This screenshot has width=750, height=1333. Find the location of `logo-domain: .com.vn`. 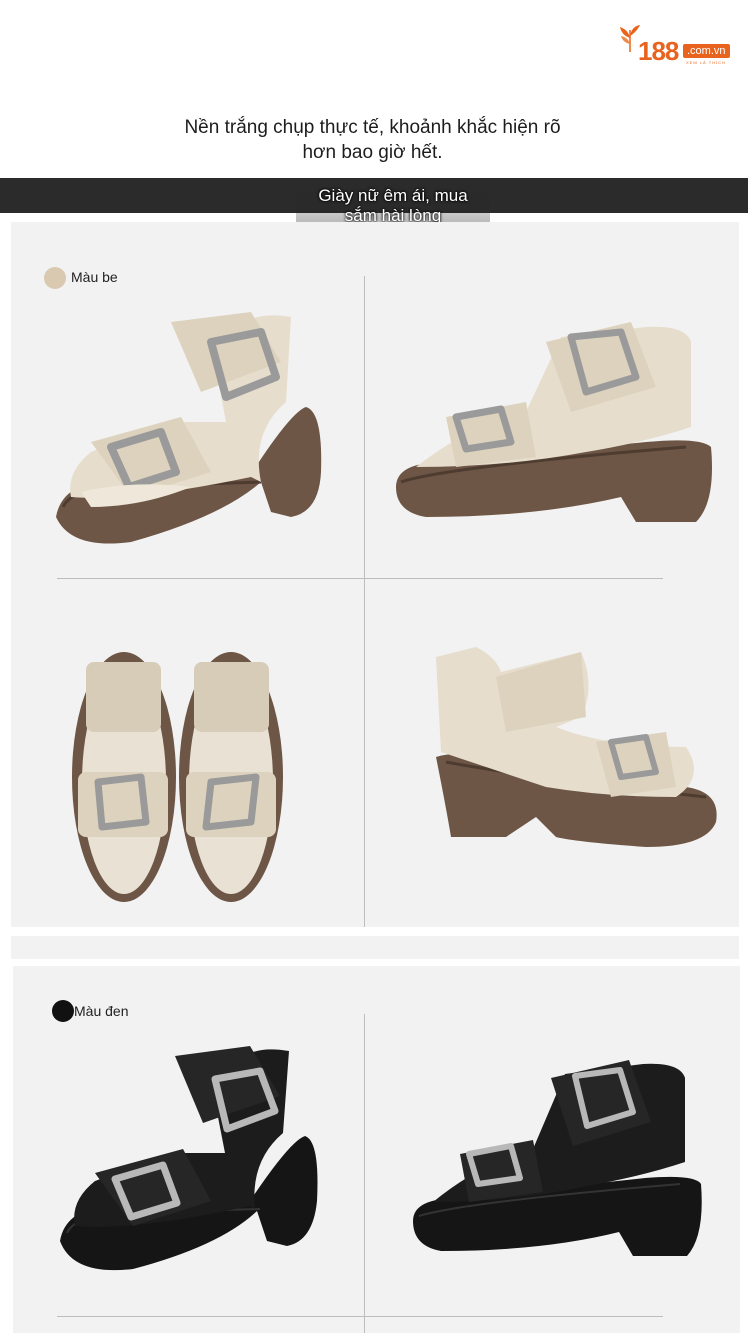

logo-domain: .com.vn is located at coordinates (706, 51).